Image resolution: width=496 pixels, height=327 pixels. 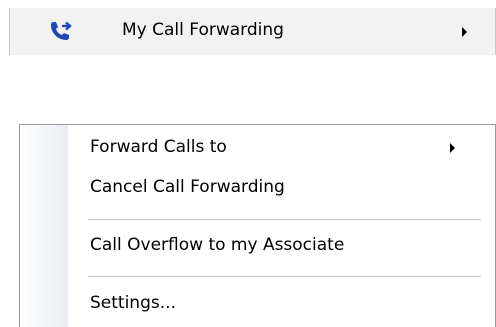 I want to click on menu-item-my-call-forwarding: My Call Forwarding, so click(x=252, y=31).